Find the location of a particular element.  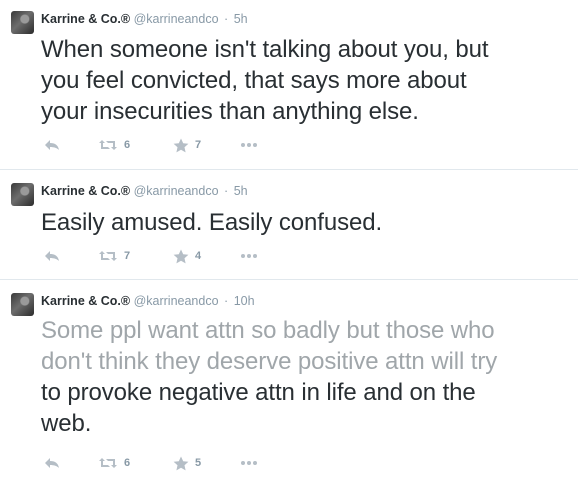

tweet-text: Easily amused. Easily confused. is located at coordinates (306, 222).